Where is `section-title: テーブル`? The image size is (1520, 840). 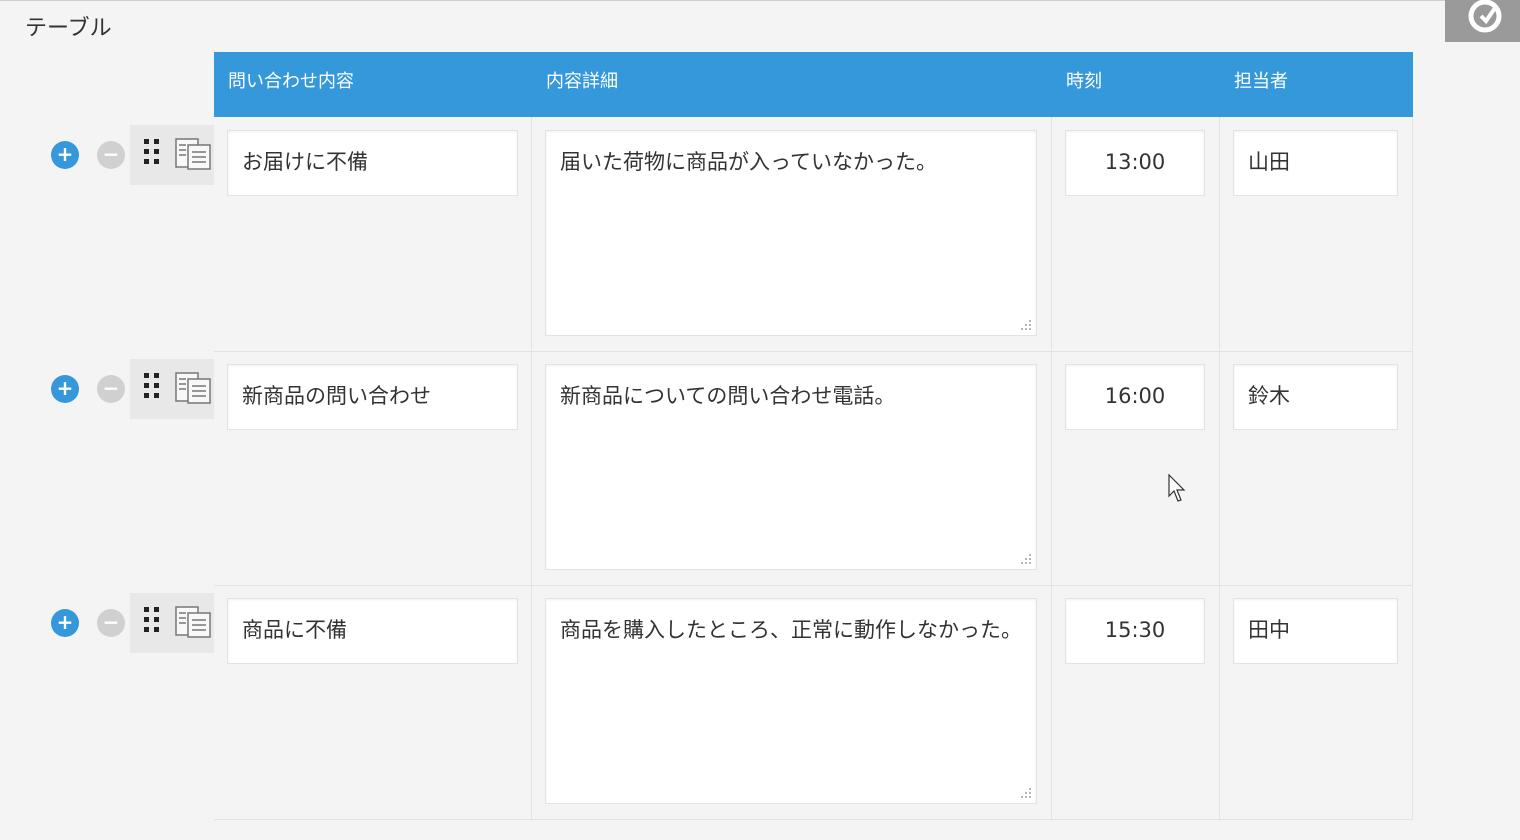 section-title: テーブル is located at coordinates (68, 28).